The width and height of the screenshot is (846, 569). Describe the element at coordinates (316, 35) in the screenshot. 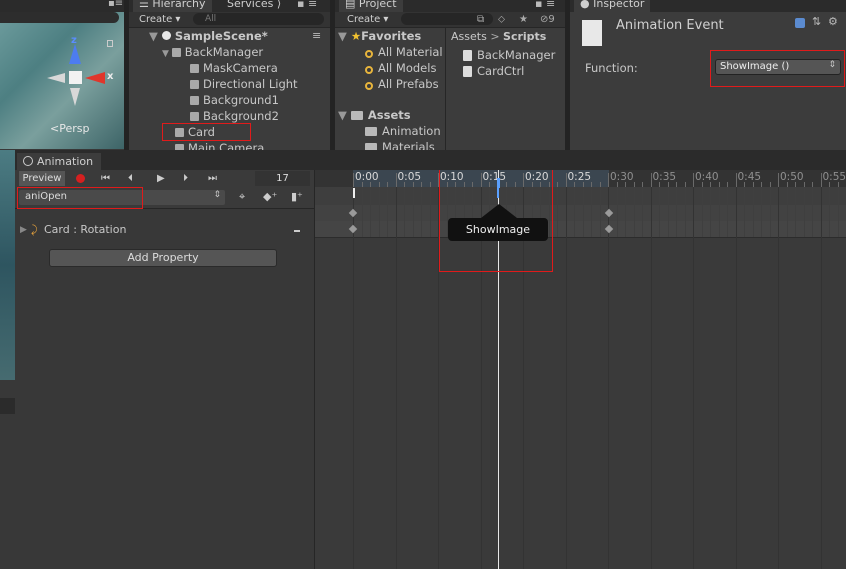

I see `scene-row-menu-icon: ≡` at that location.